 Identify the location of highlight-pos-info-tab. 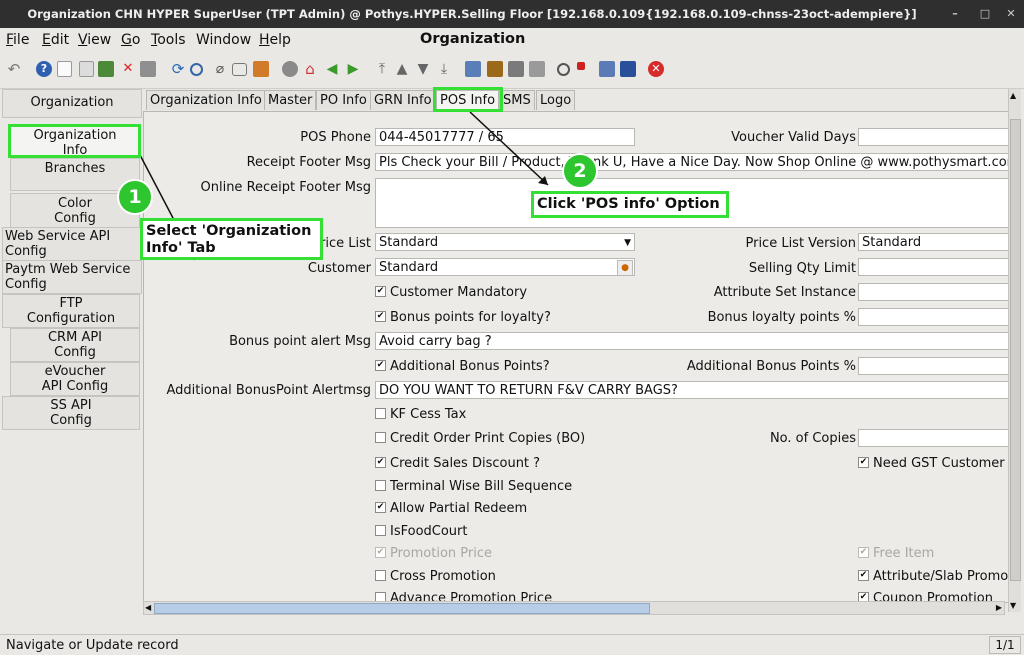
(468, 99).